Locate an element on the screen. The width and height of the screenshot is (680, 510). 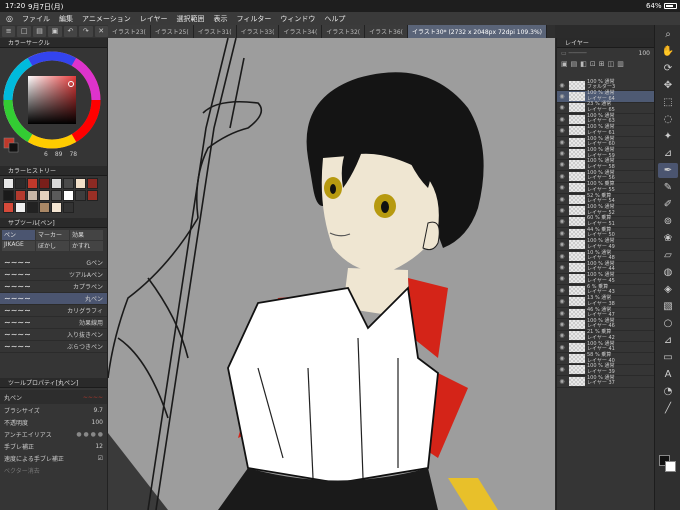
pencil-icon: ✎ is located at coordinates (668, 187).